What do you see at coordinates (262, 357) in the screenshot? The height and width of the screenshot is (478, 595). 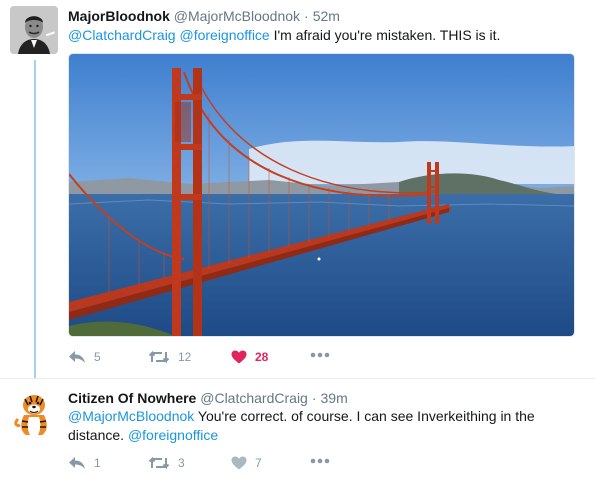 I see `like-count: 28` at bounding box center [262, 357].